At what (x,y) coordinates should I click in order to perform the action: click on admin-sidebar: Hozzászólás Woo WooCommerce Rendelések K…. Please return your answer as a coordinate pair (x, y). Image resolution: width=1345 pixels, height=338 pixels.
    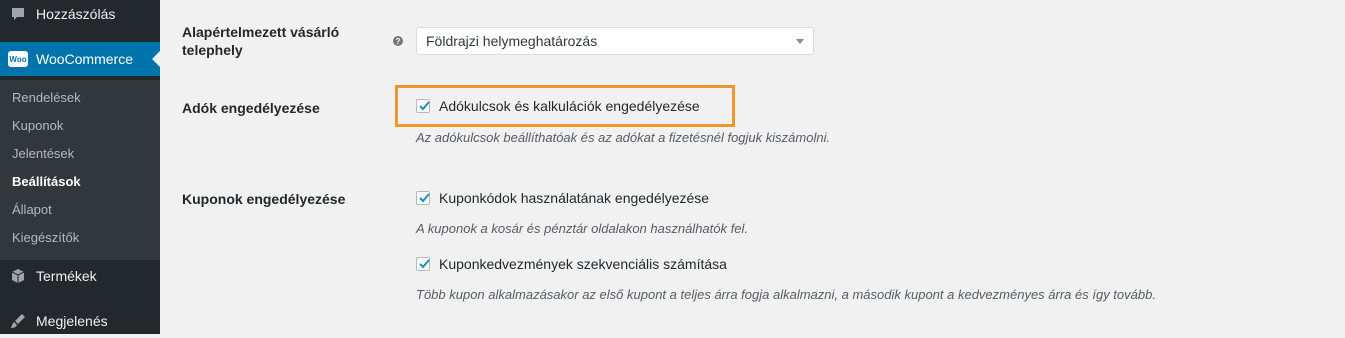
    Looking at the image, I should click on (80, 167).